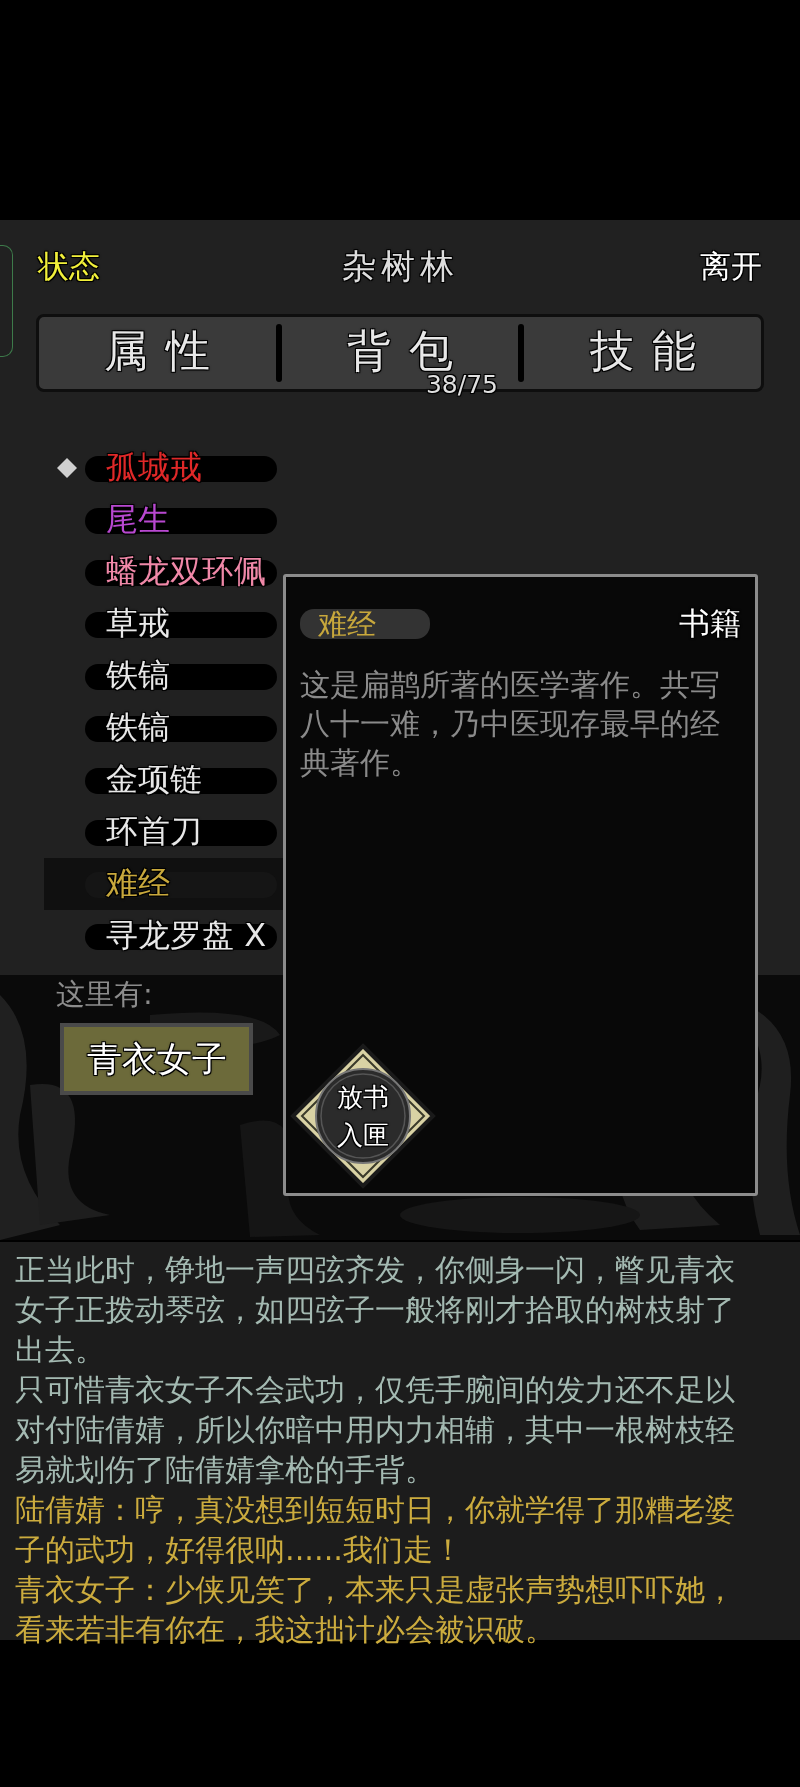 The image size is (800, 1787). I want to click on tab: 背包, so click(400, 351).